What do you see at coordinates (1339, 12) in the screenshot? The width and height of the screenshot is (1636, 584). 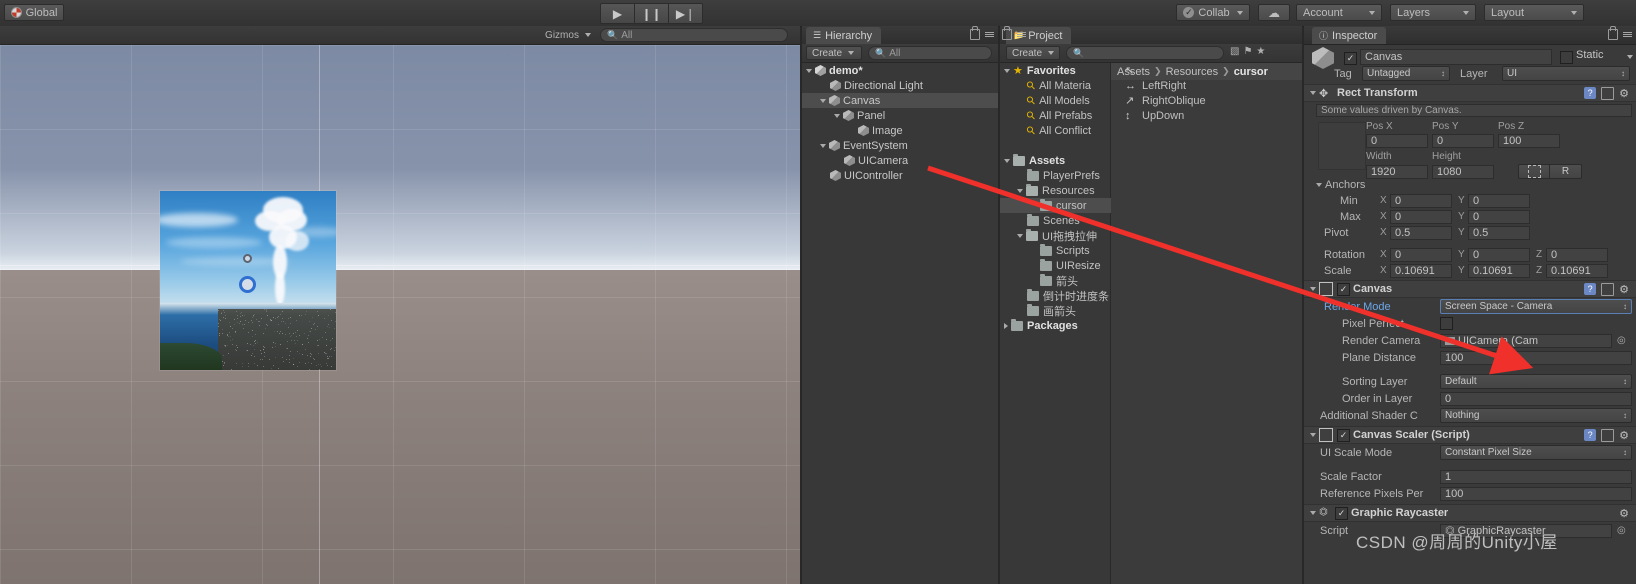 I see `account-button: Account` at bounding box center [1339, 12].